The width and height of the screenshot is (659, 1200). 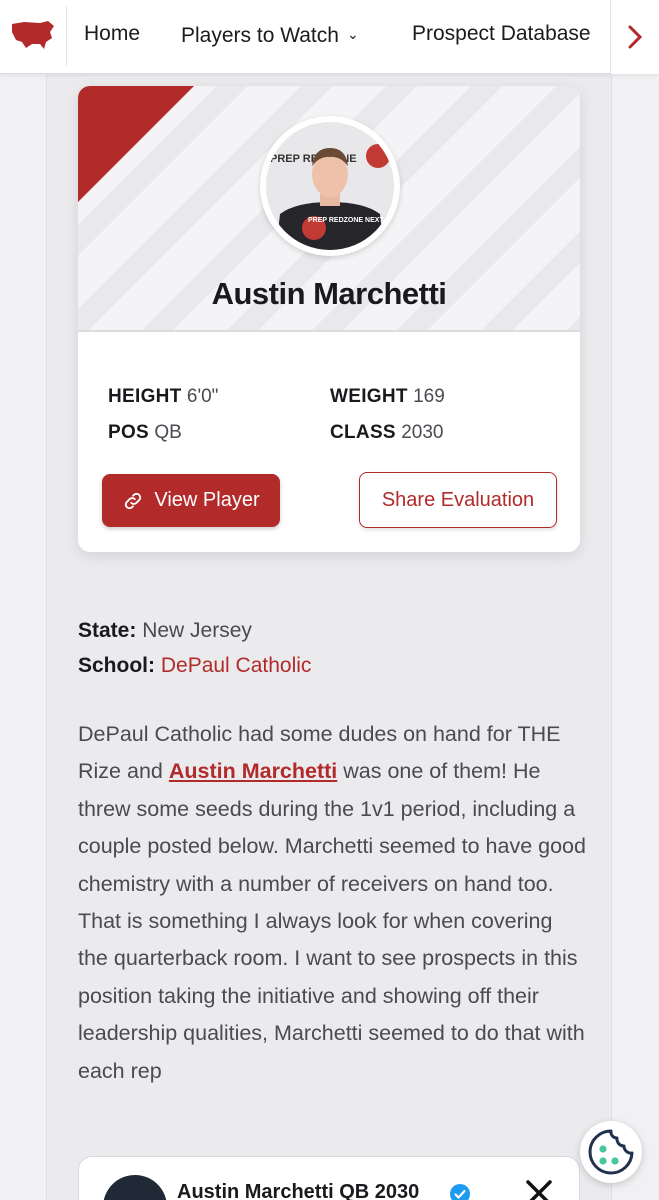 What do you see at coordinates (363, 432) in the screenshot?
I see `class-label: CLASS` at bounding box center [363, 432].